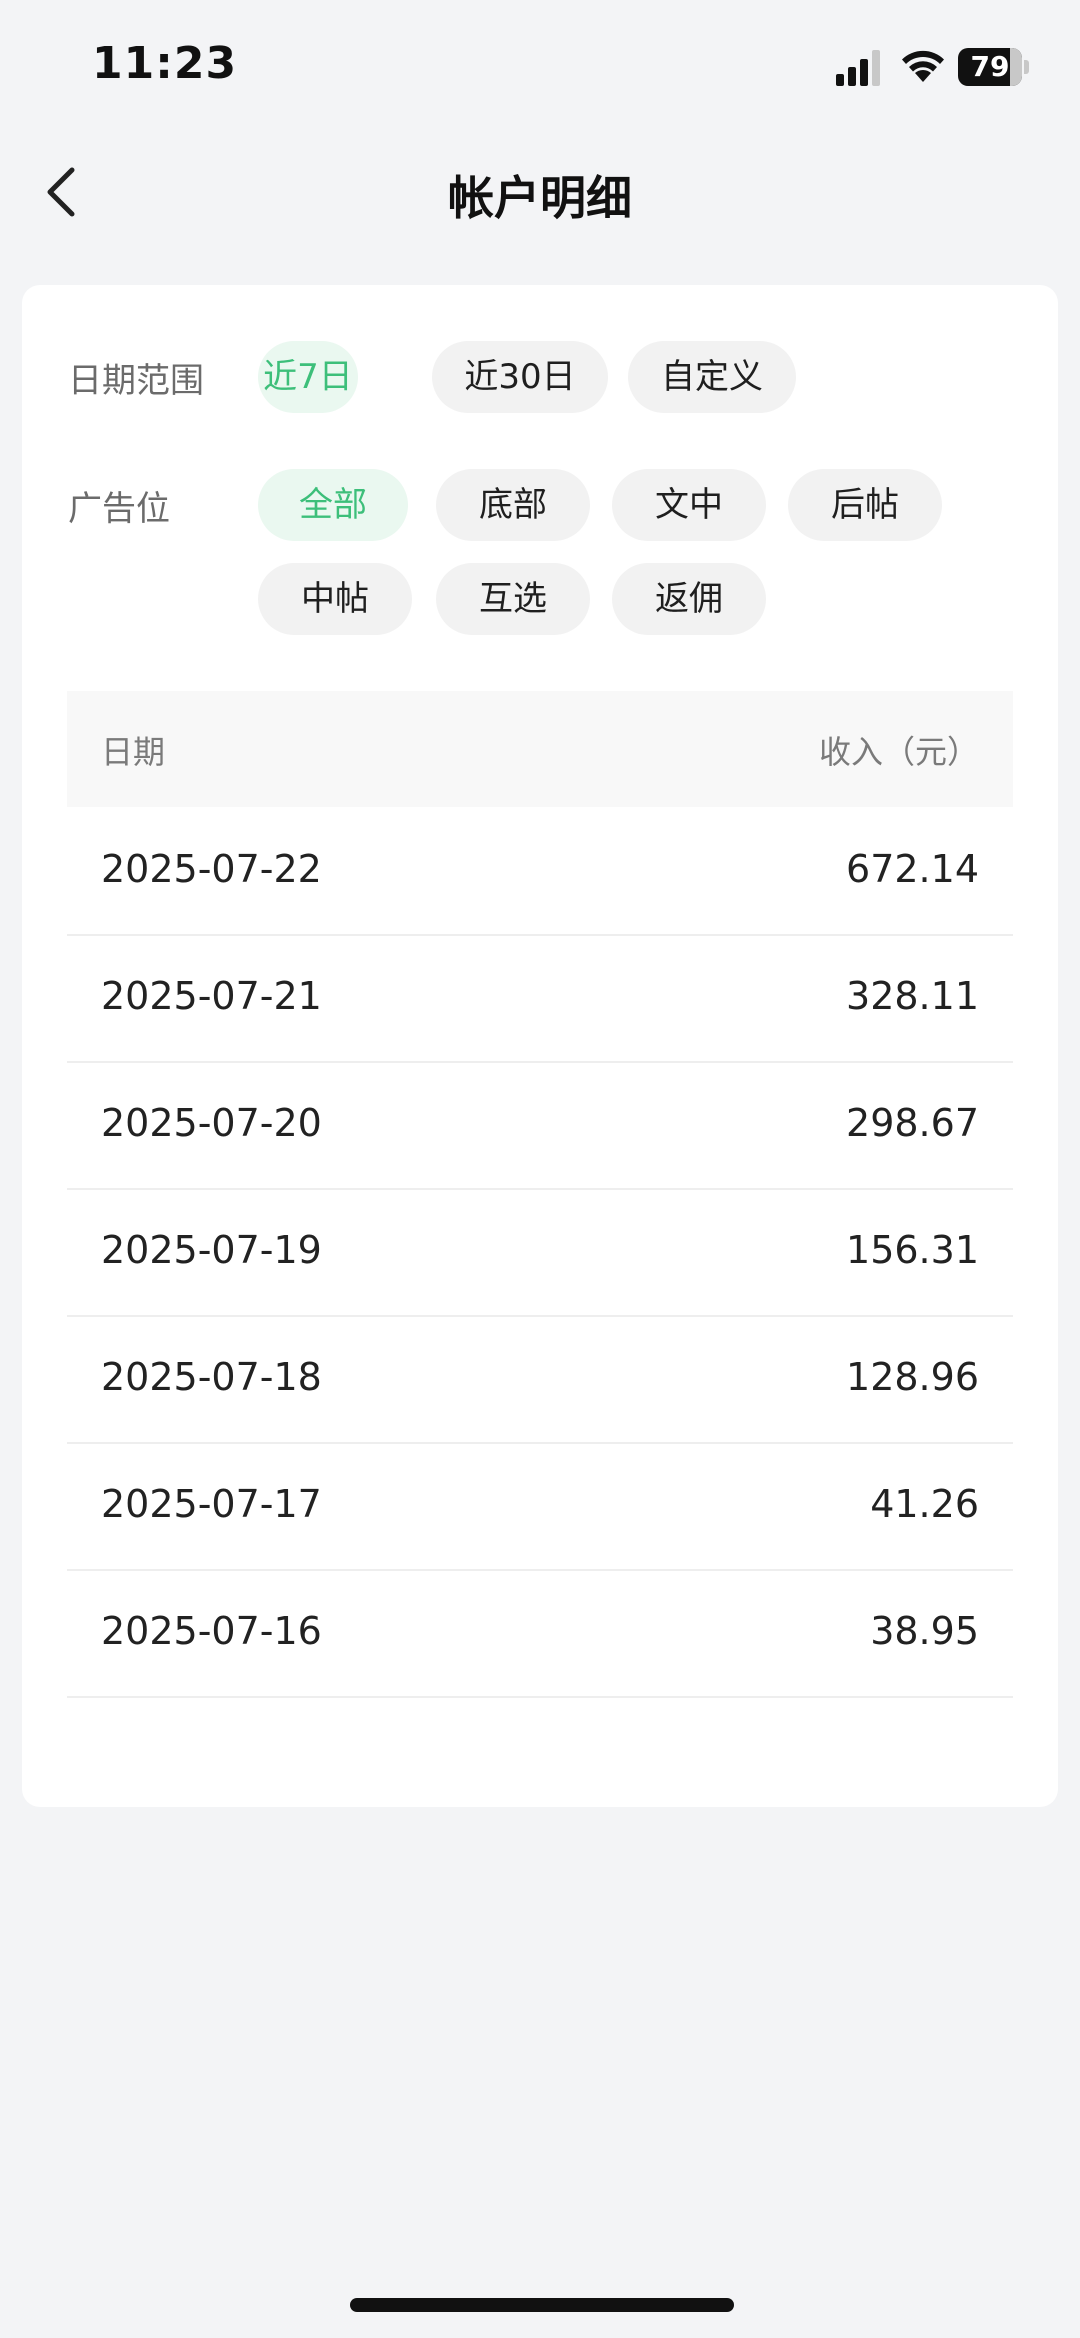 The width and height of the screenshot is (1080, 2338). I want to click on status-time: 11:23, so click(165, 63).